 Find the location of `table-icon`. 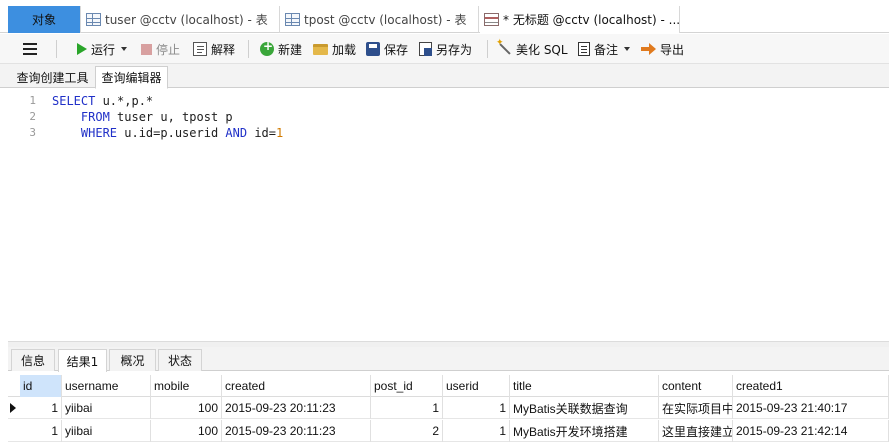

table-icon is located at coordinates (292, 19).